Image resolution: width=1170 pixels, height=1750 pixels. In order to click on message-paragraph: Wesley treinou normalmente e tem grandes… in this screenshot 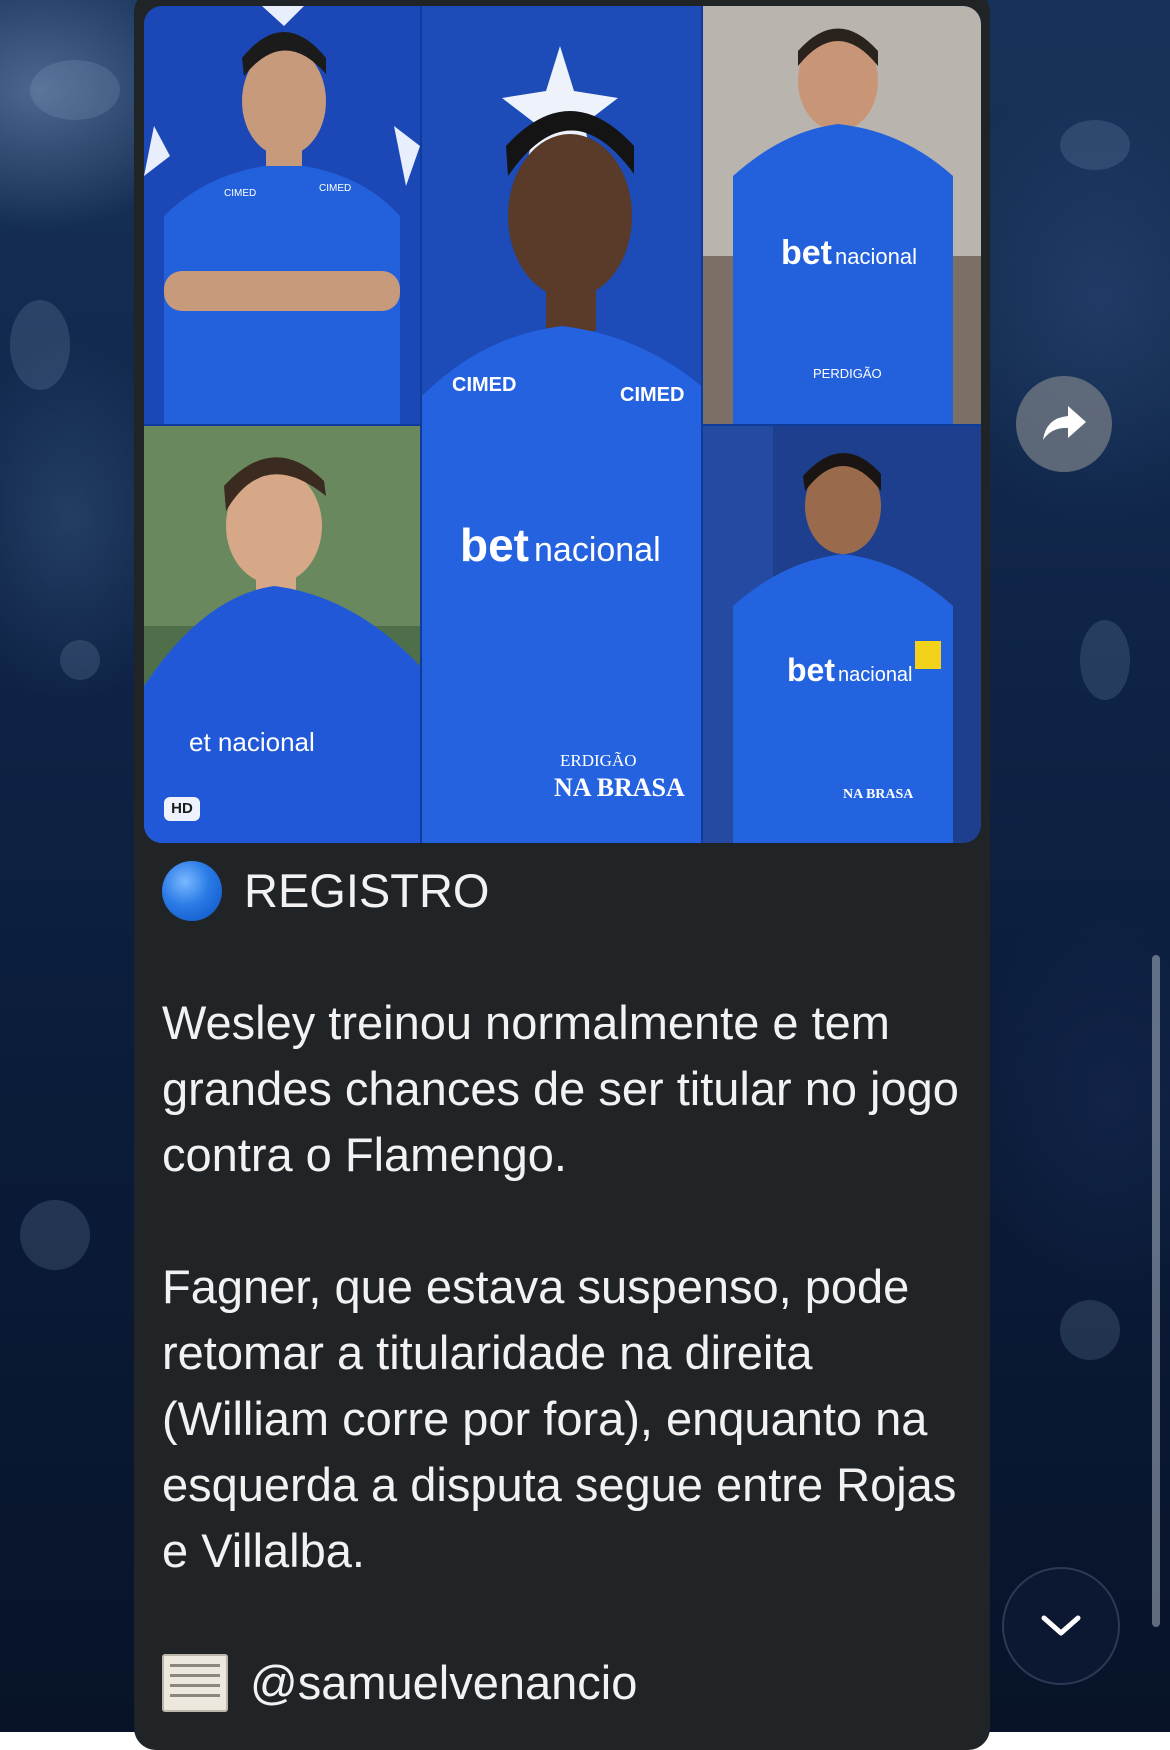, I will do `click(560, 1088)`.